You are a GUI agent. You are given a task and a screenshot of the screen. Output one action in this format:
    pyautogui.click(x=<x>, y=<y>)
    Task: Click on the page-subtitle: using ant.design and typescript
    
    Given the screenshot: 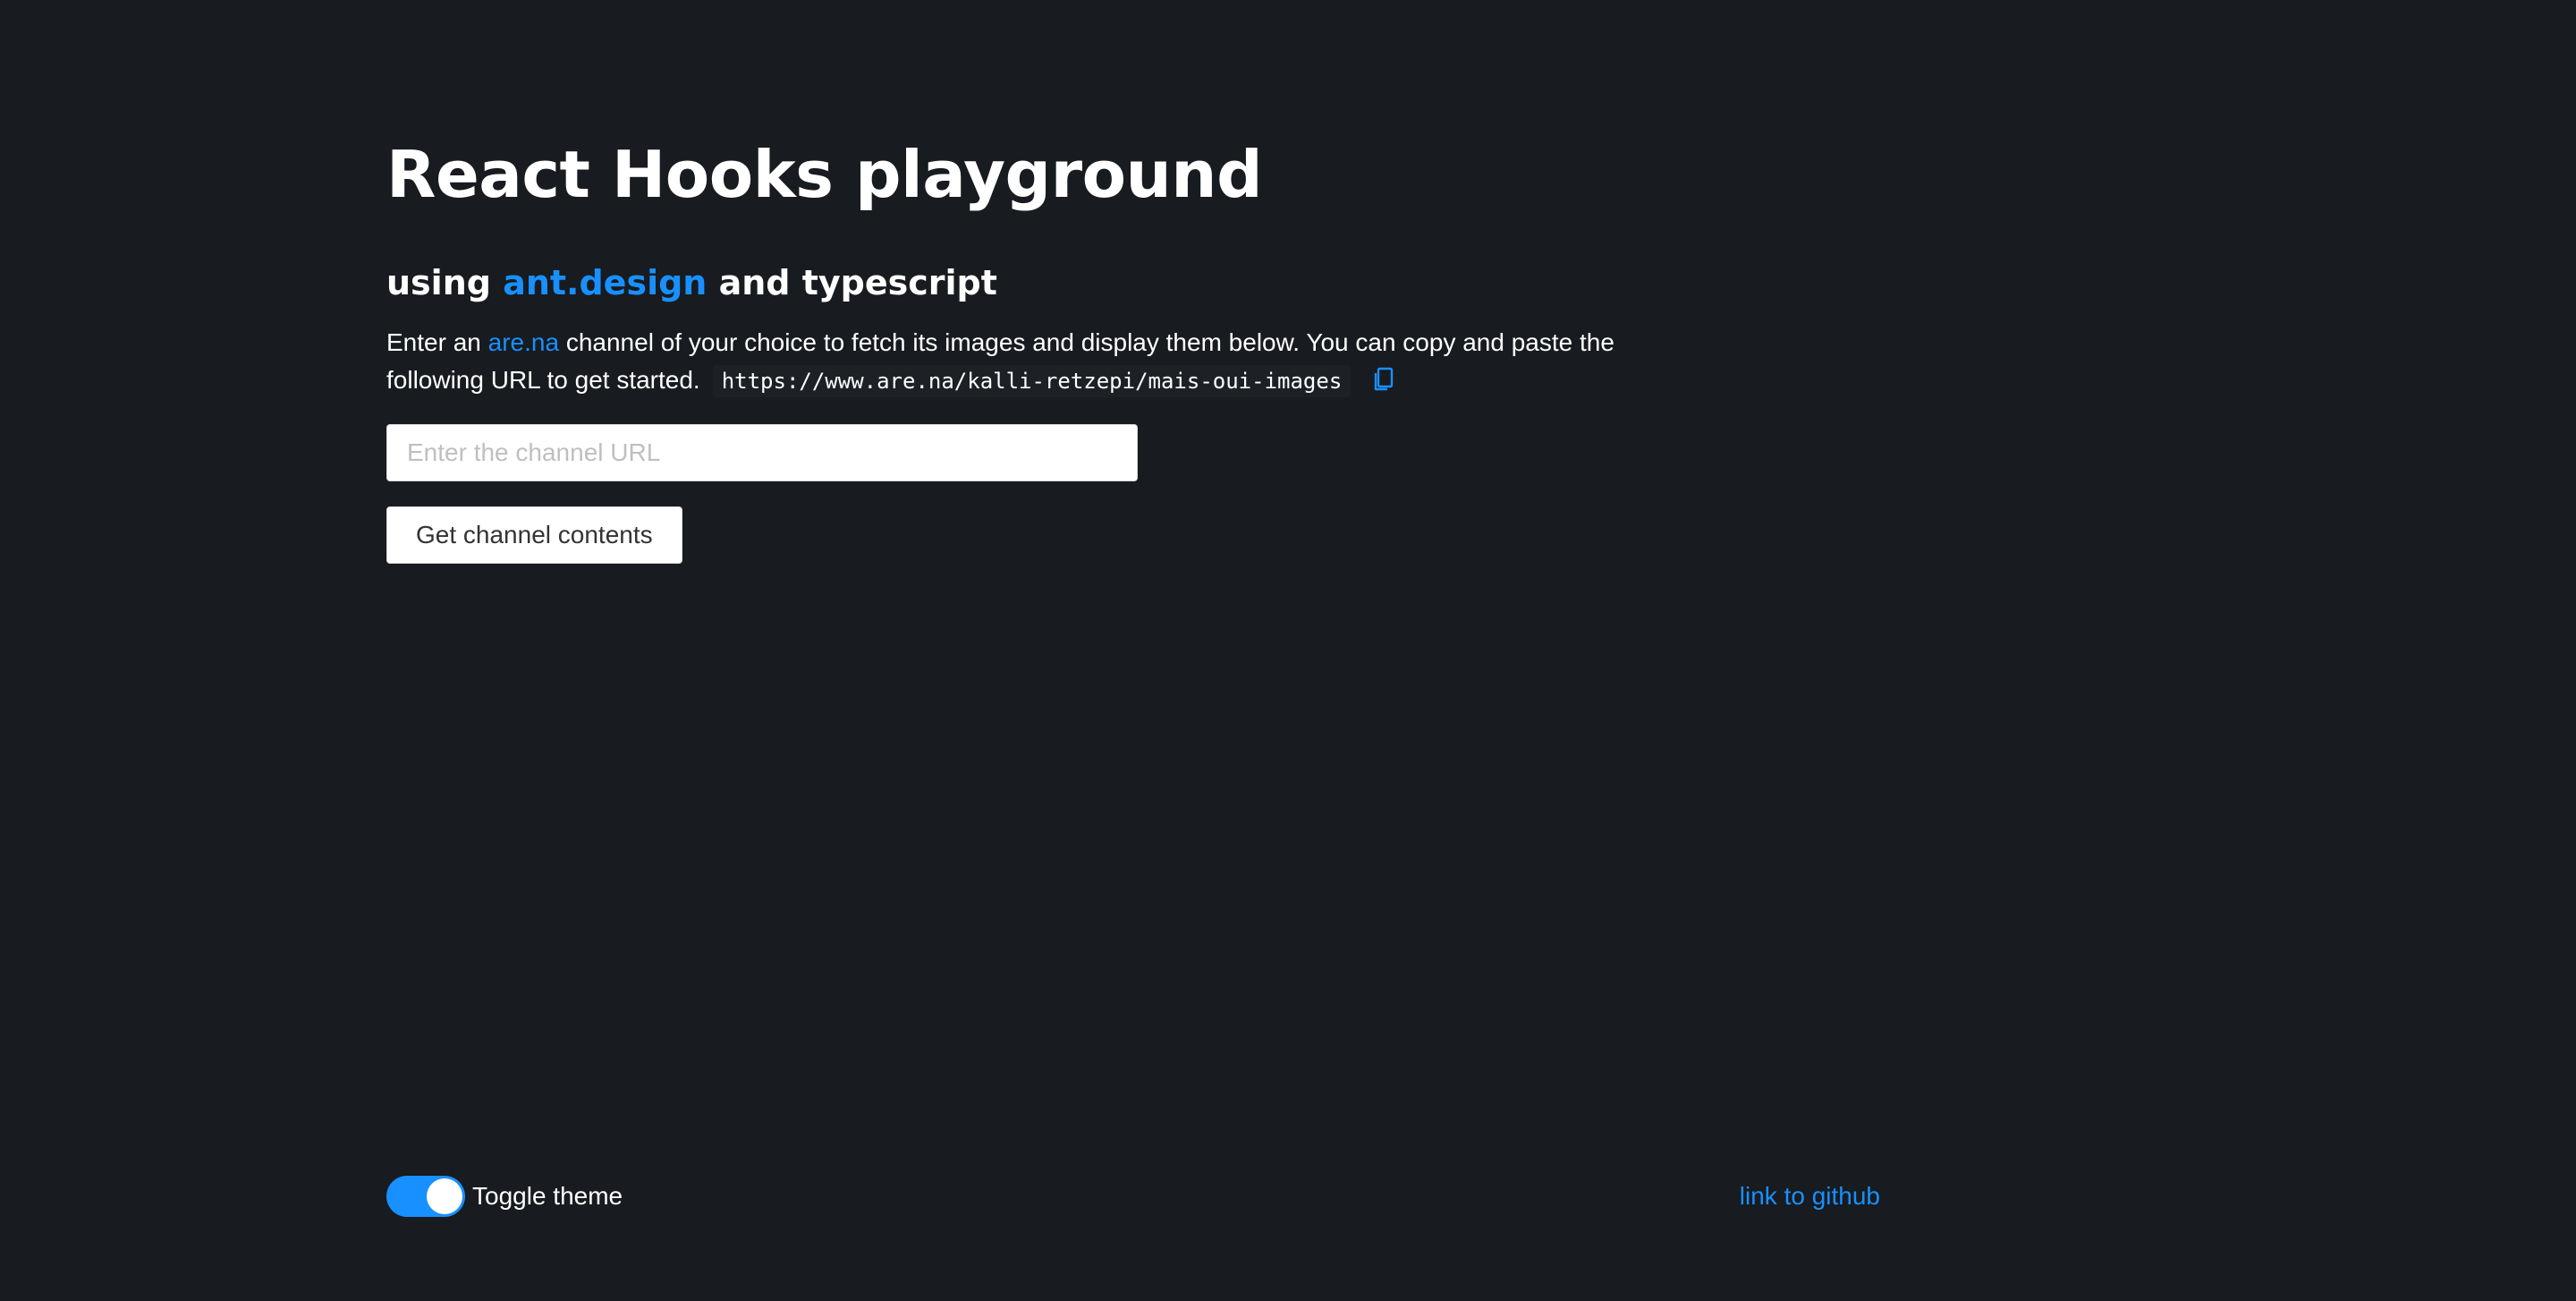 What is the action you would take?
    pyautogui.click(x=1137, y=283)
    